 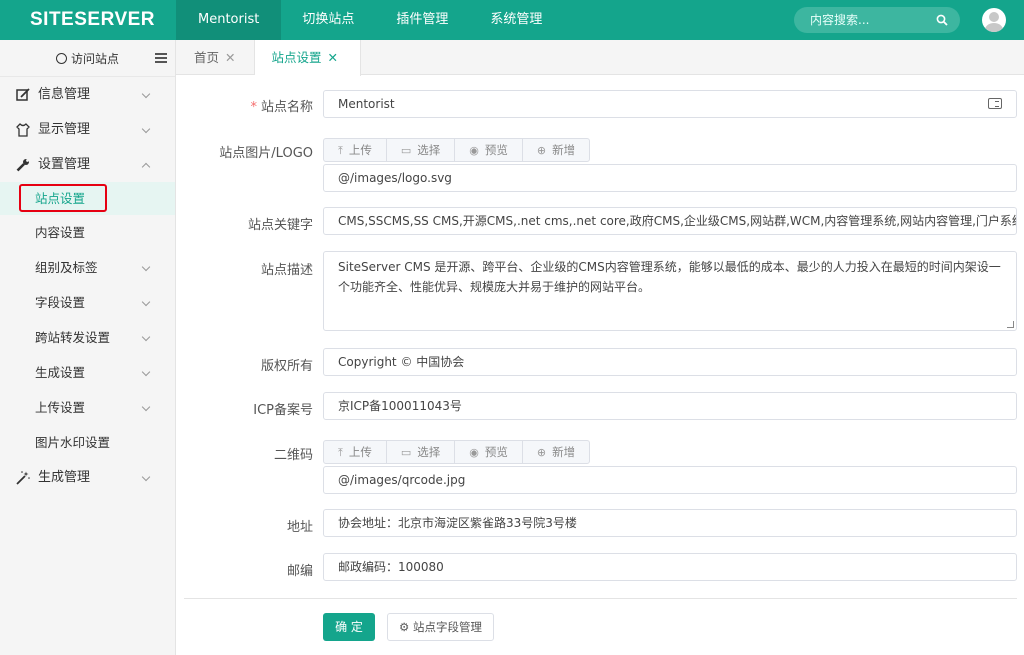 What do you see at coordinates (215, 57) in the screenshot?
I see `tab-home: 首页 ✕` at bounding box center [215, 57].